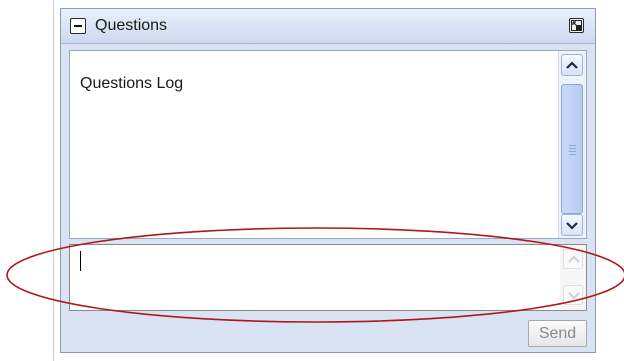 Image resolution: width=624 pixels, height=361 pixels. I want to click on input-scrollbar, so click(573, 277).